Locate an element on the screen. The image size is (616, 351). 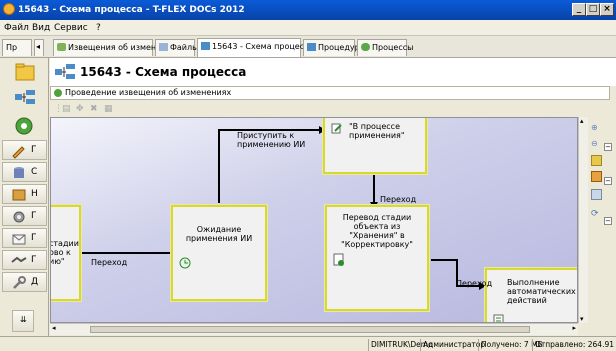
scheme-nav-button is located at coordinates (24, 100).